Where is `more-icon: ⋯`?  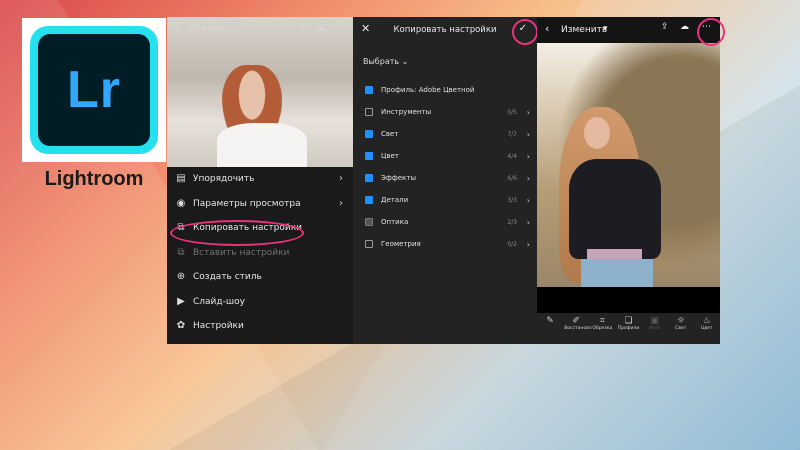 more-icon: ⋯ is located at coordinates (340, 27).